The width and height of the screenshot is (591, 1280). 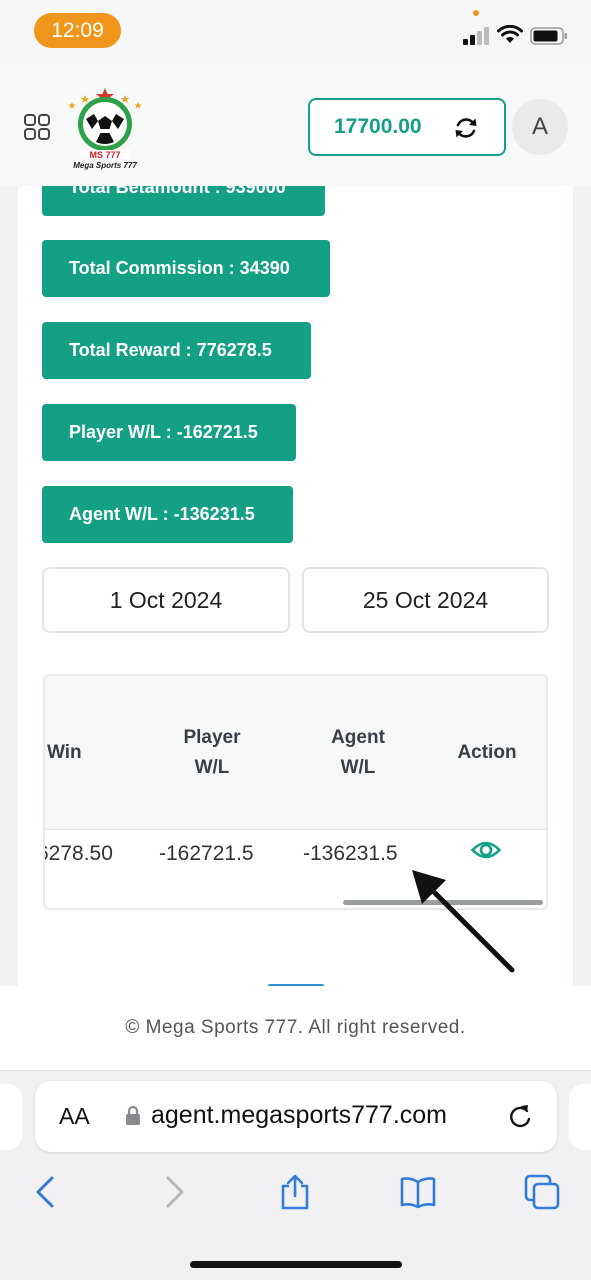 What do you see at coordinates (212, 737) in the screenshot?
I see `column-header-player-wl-line1: Player` at bounding box center [212, 737].